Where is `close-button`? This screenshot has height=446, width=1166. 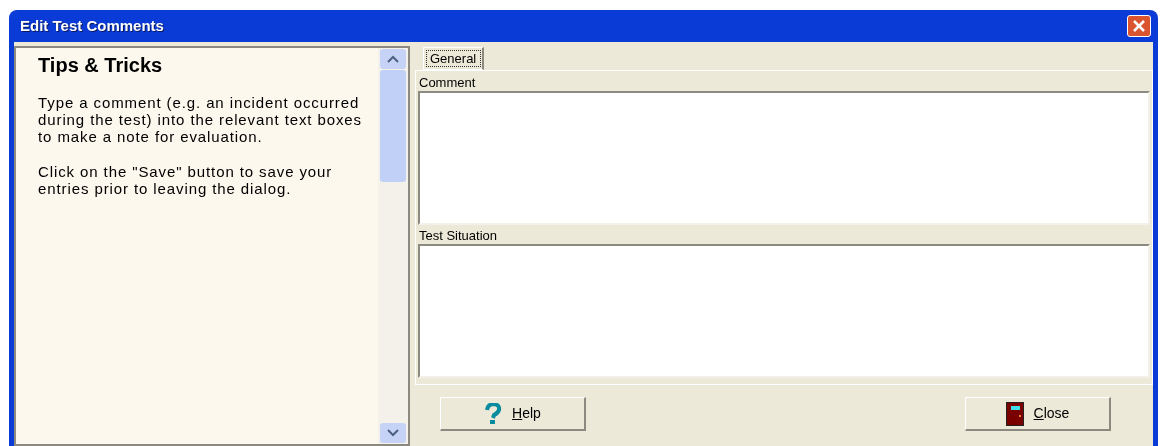 close-button is located at coordinates (1139, 26).